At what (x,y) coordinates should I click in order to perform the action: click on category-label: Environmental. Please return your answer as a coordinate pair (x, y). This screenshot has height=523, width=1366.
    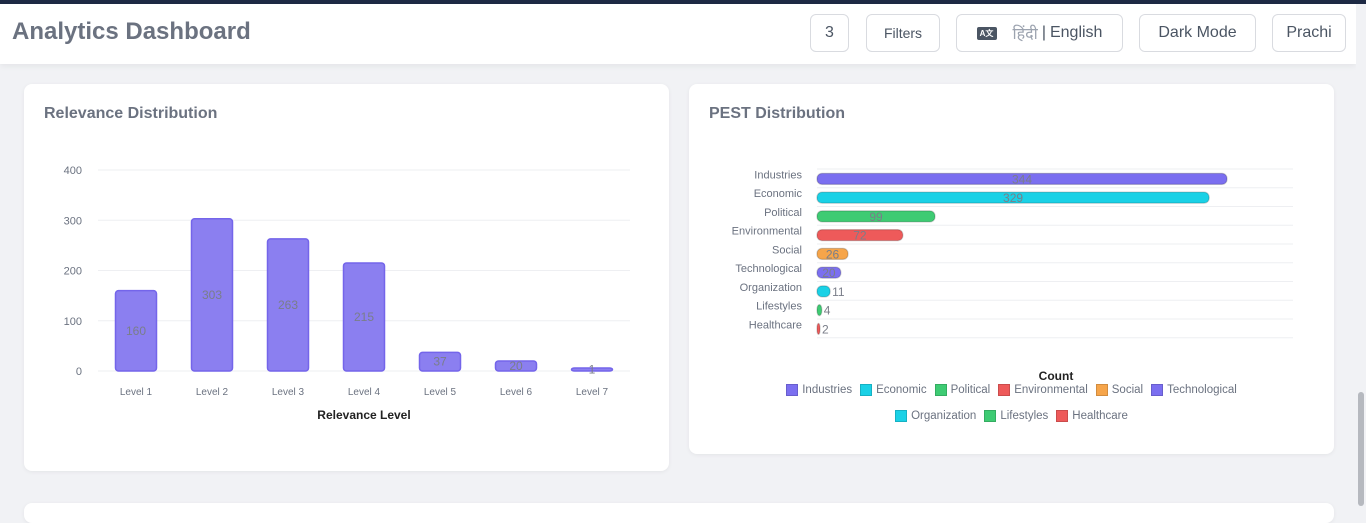
    Looking at the image, I should click on (767, 232).